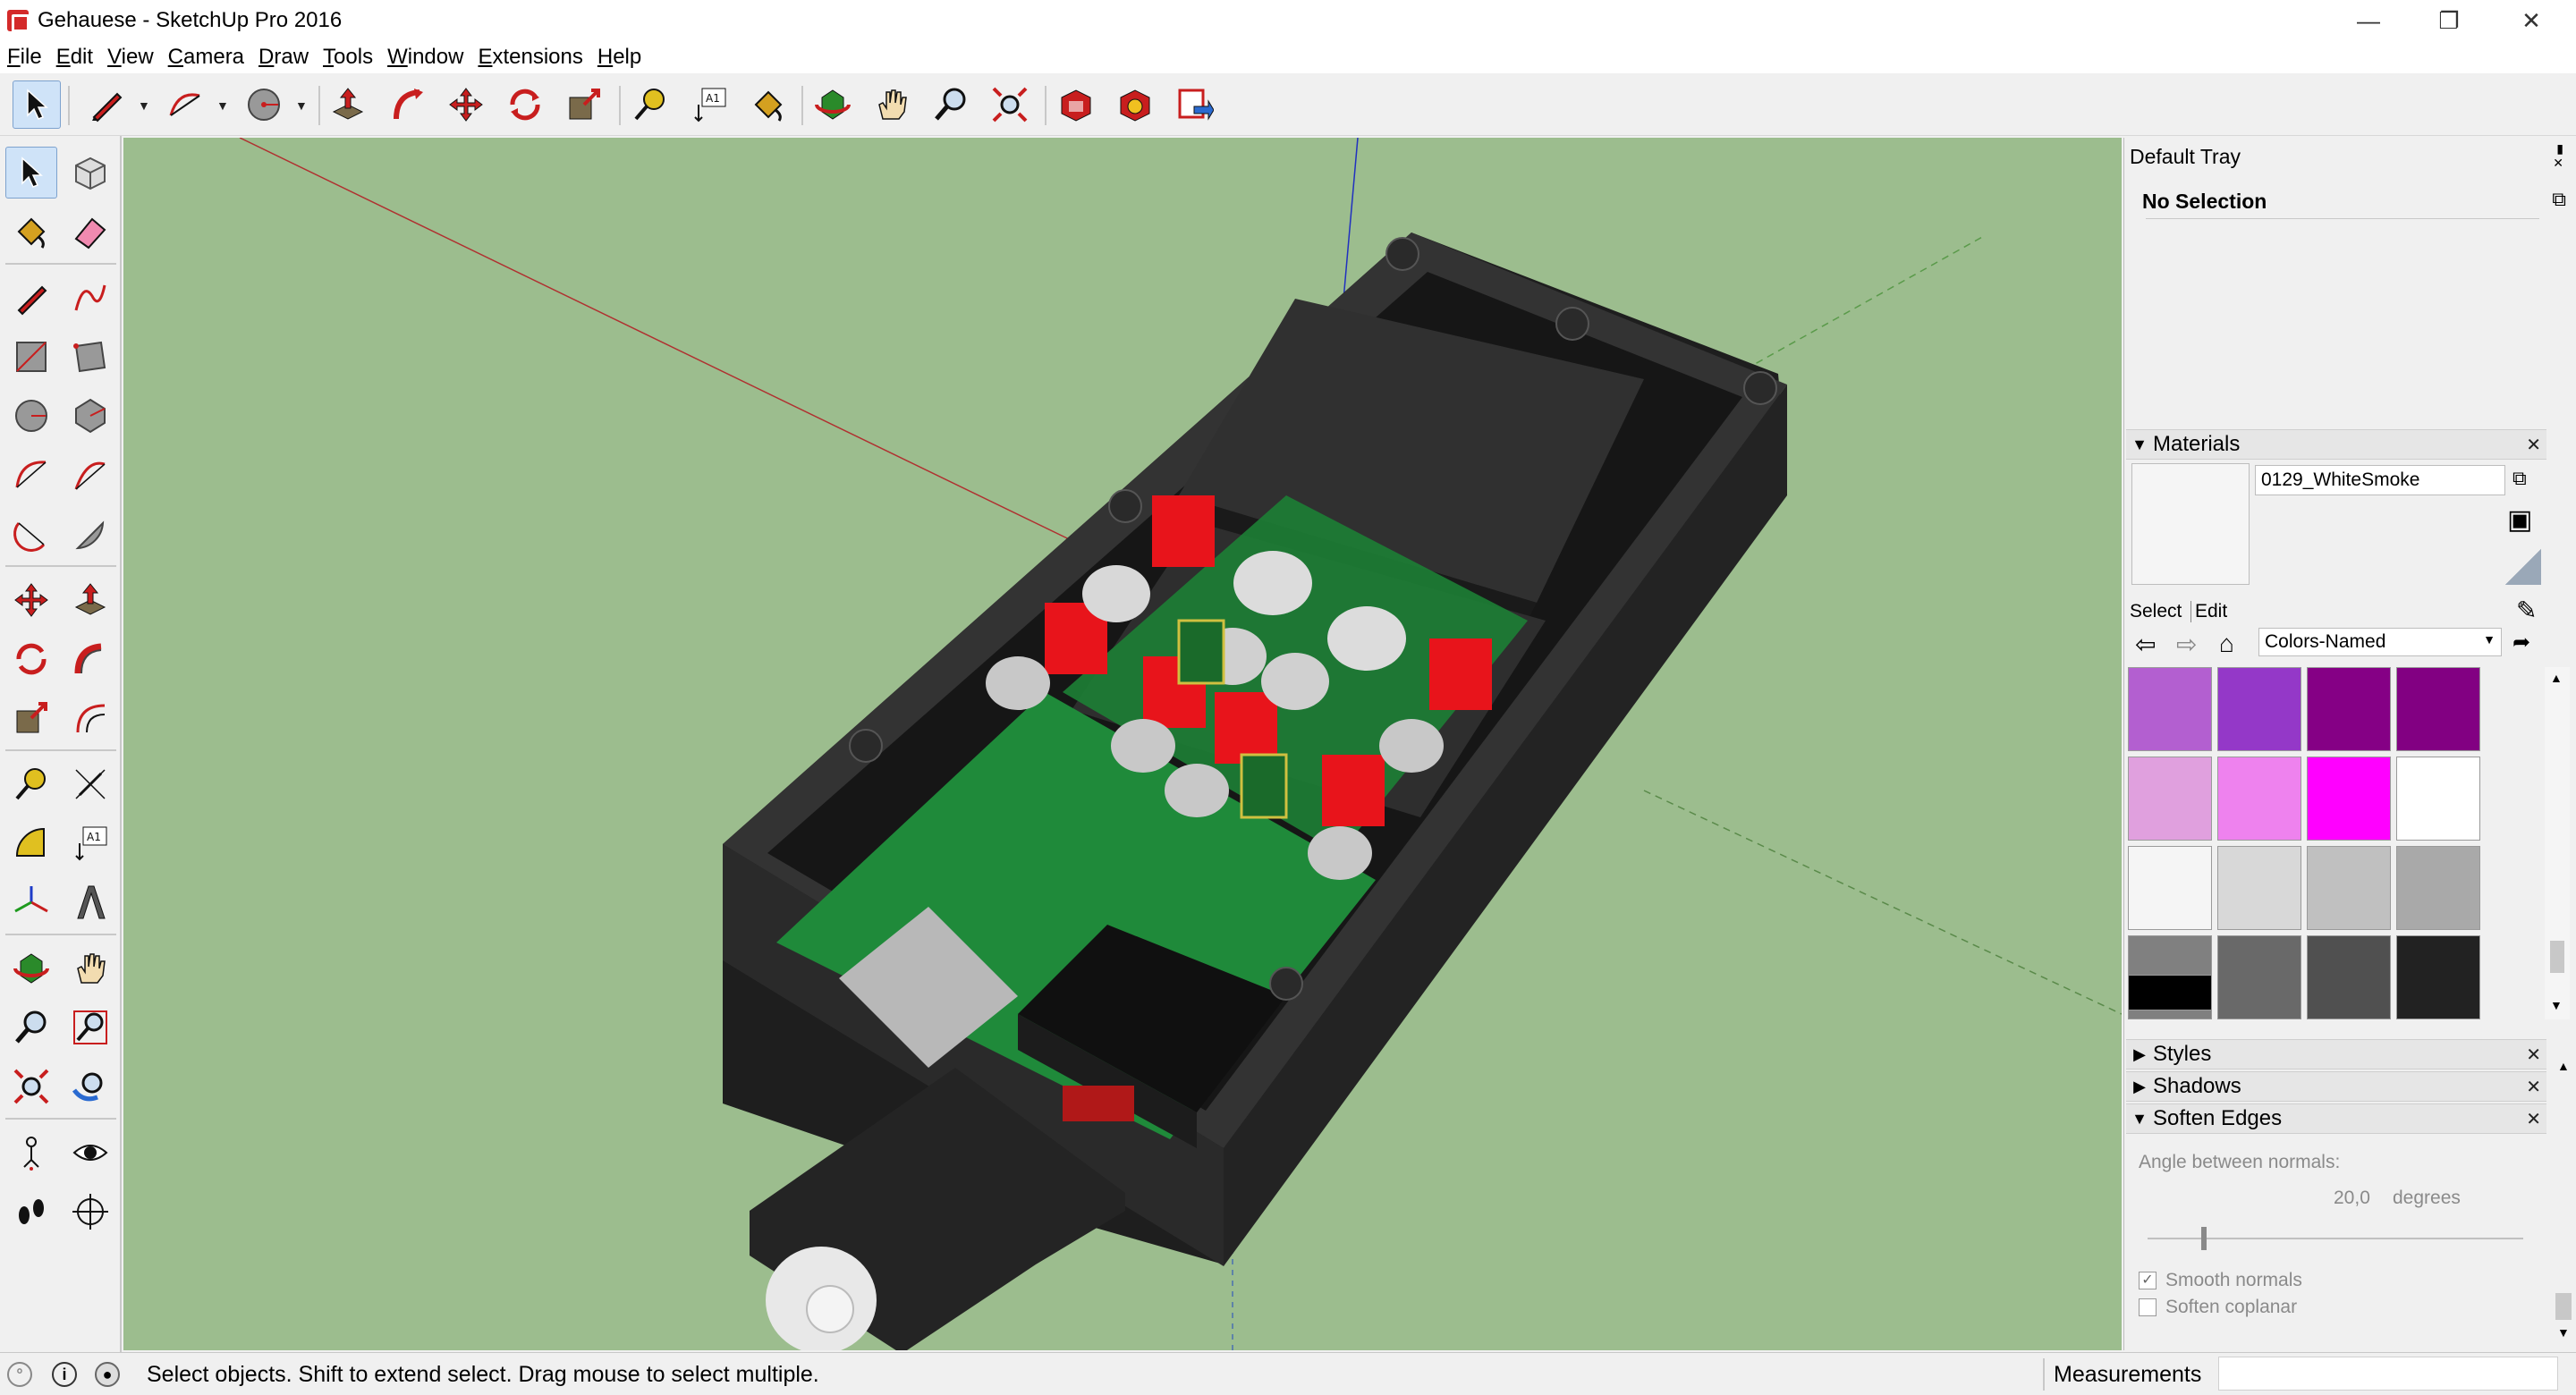 The image size is (2576, 1395). Describe the element at coordinates (31, 718) in the screenshot. I see `scale-tool-icon` at that location.